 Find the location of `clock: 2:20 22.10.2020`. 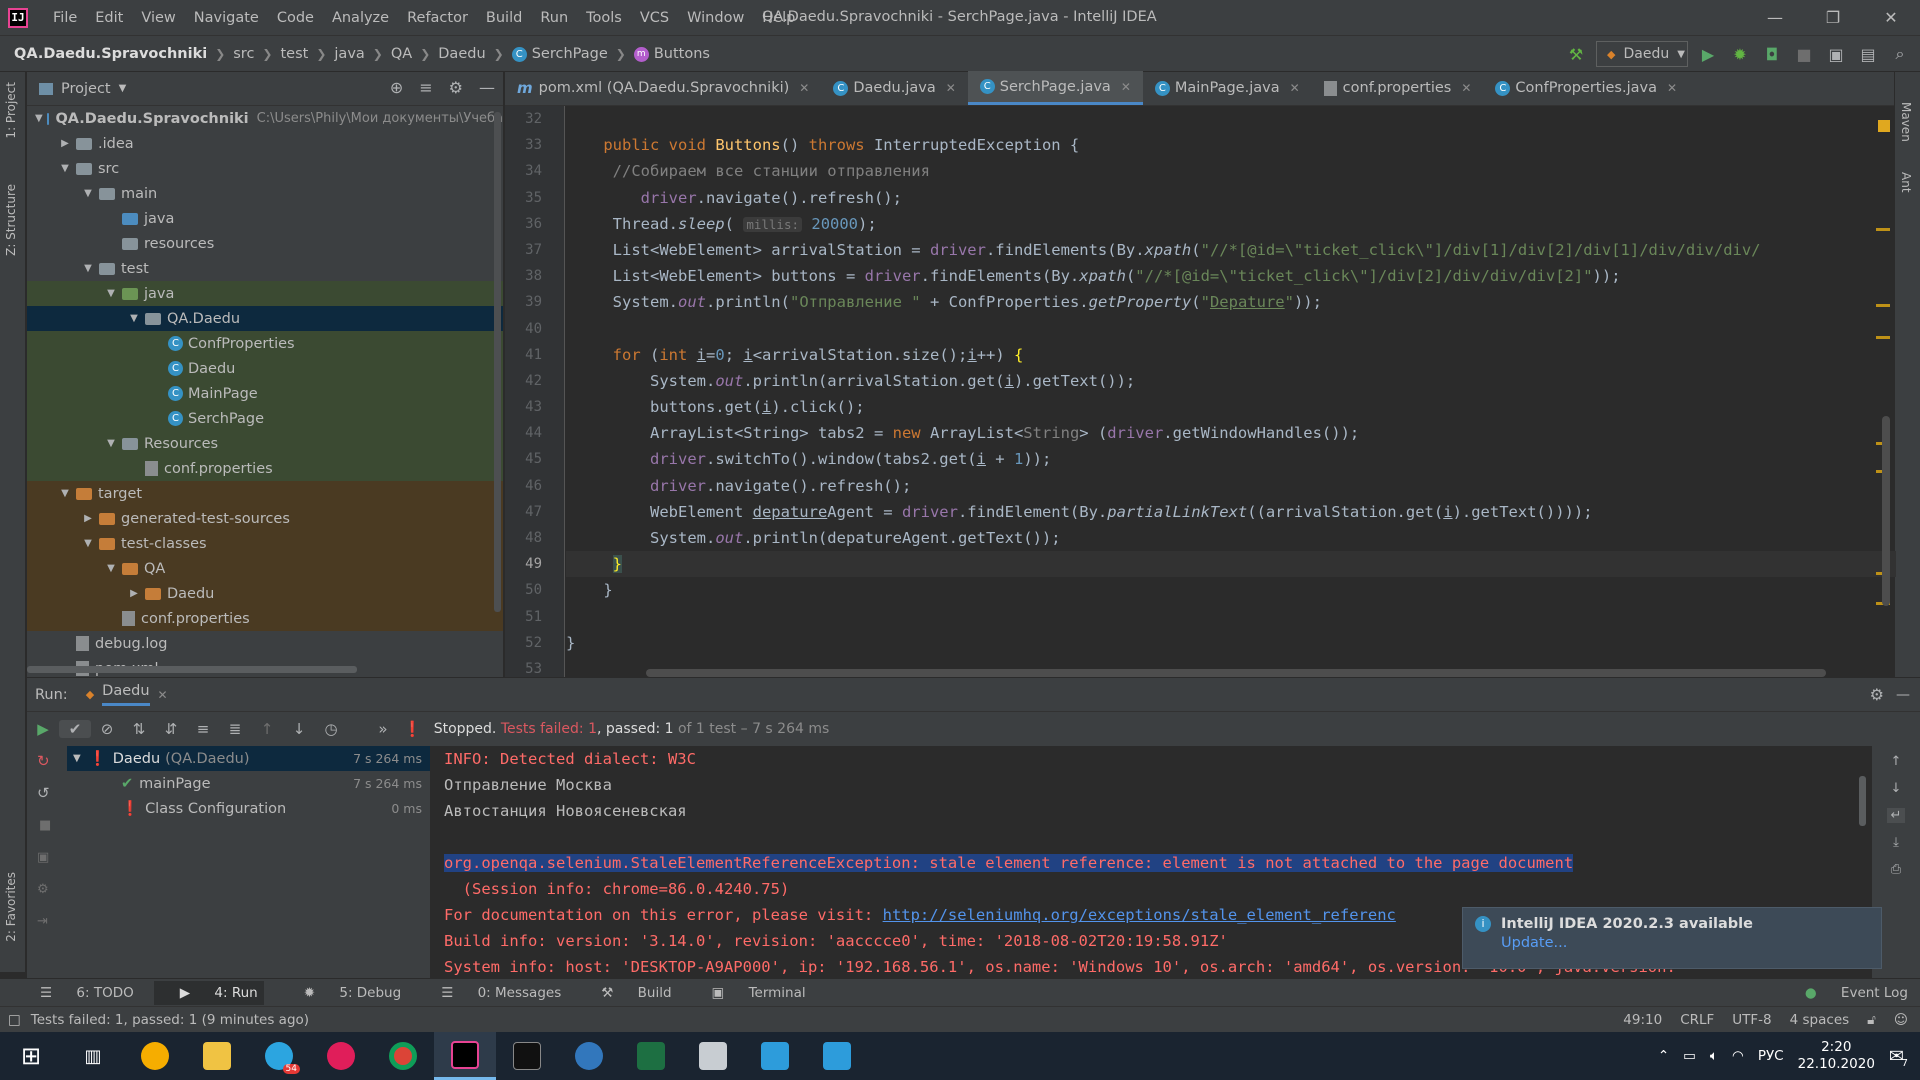

clock: 2:20 22.10.2020 is located at coordinates (1836, 1056).